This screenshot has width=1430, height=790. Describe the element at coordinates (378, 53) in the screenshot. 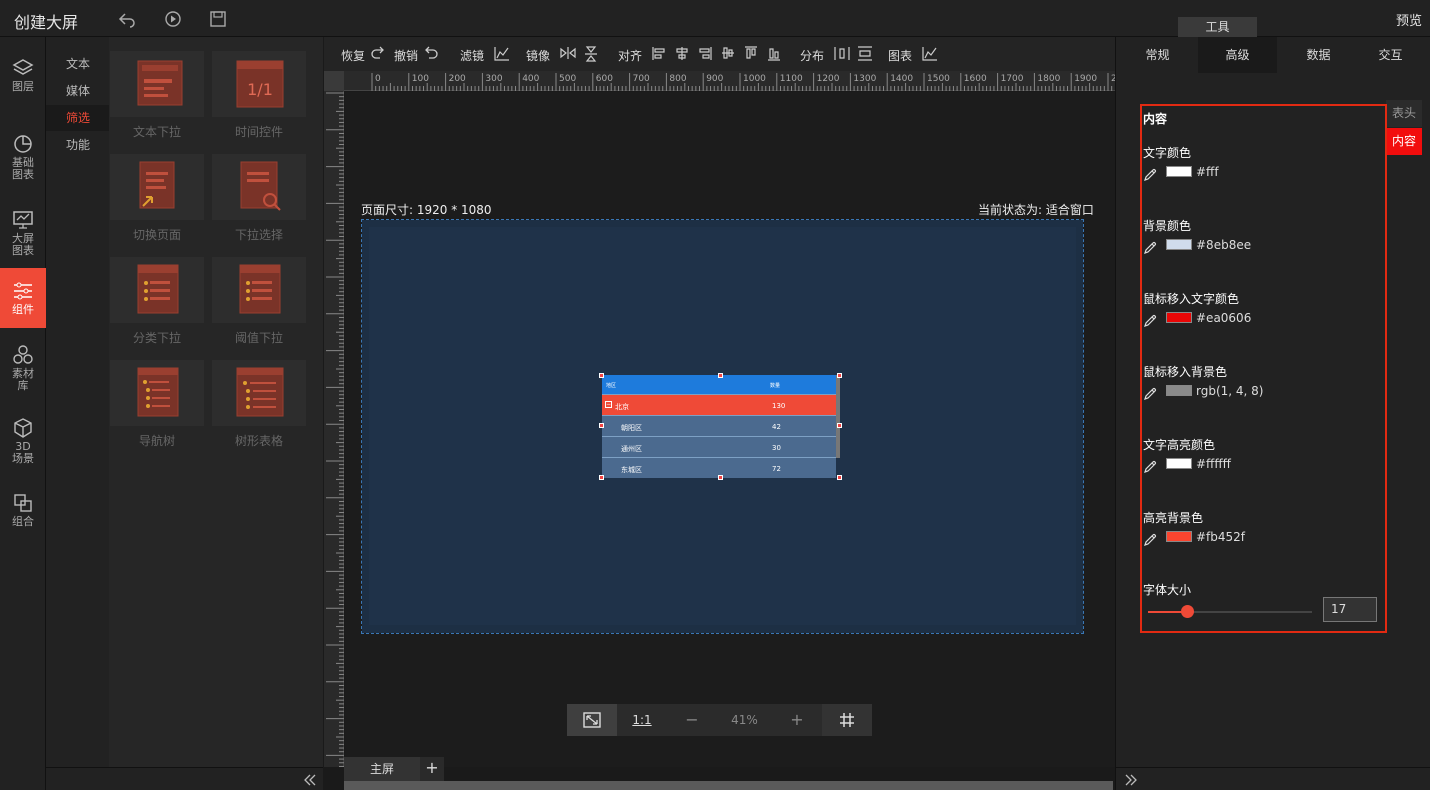

I see `redo-icon` at that location.